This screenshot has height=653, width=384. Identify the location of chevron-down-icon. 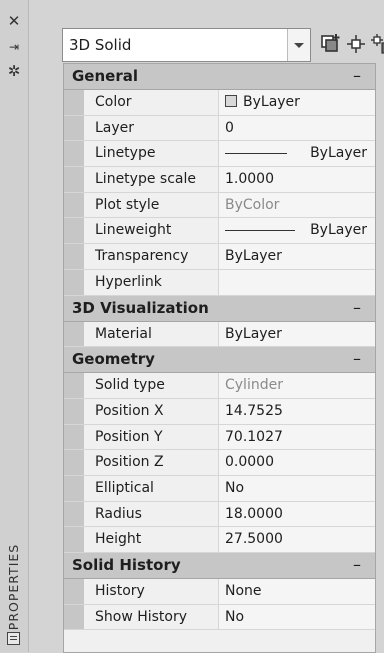
(298, 45).